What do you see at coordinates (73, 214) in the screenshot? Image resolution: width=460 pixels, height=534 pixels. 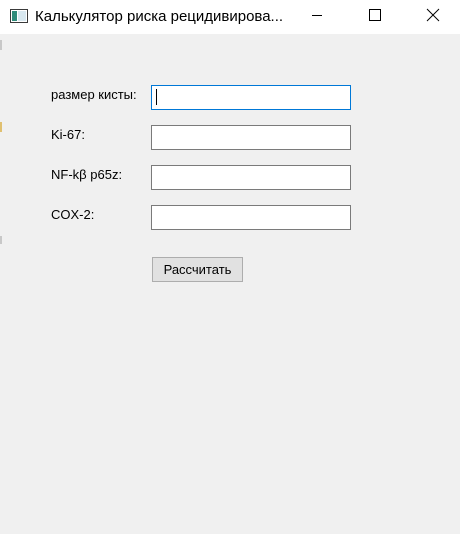 I see `cox2-label: COX-2:` at bounding box center [73, 214].